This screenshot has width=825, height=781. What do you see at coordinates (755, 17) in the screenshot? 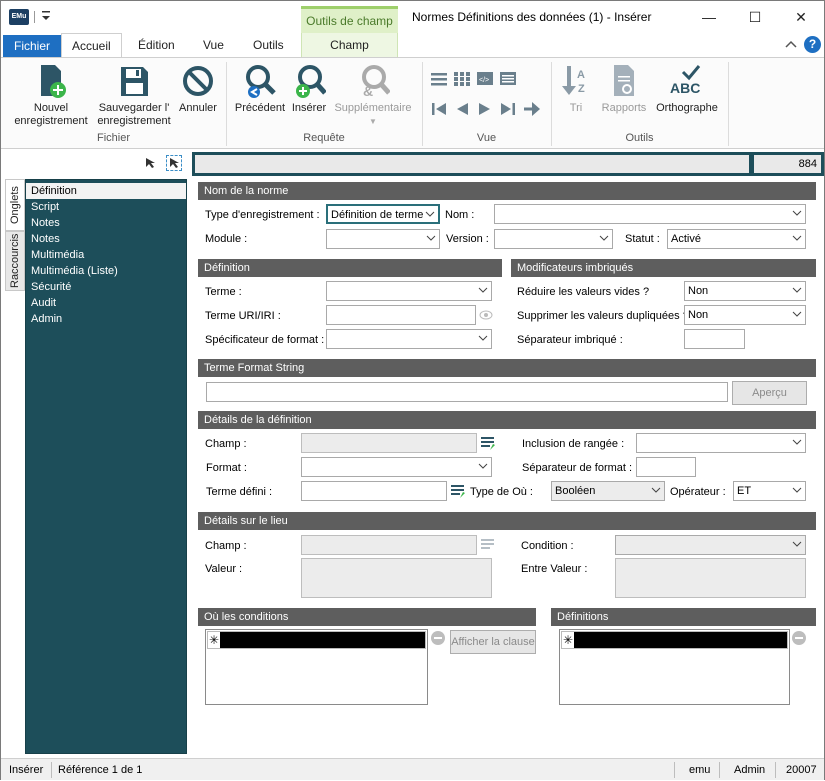
I see `maximize-button: ☐` at bounding box center [755, 17].